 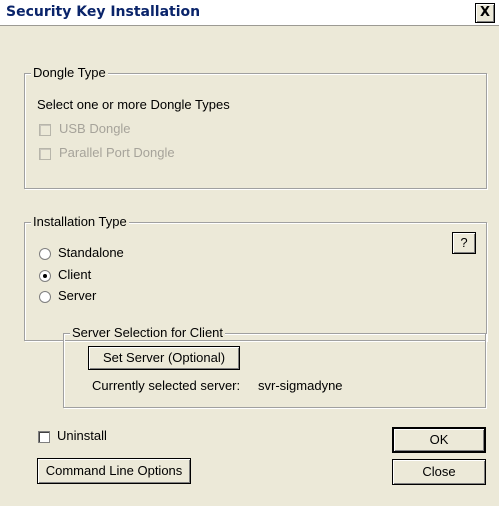 I want to click on usb-dongle-label: USB Dongle, so click(x=95, y=128).